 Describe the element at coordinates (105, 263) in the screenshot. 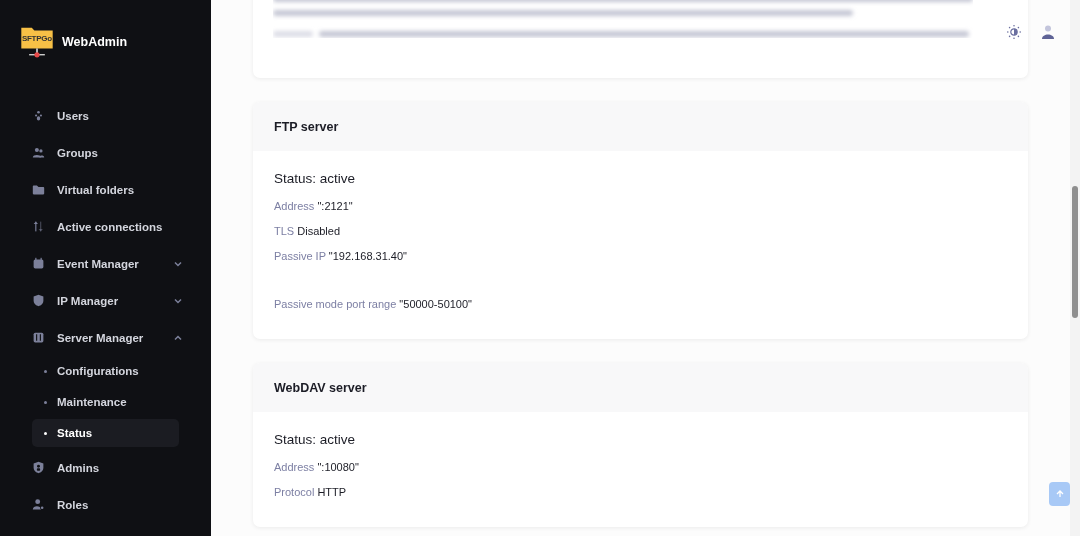

I see `sidebar-item: Event Manager` at that location.